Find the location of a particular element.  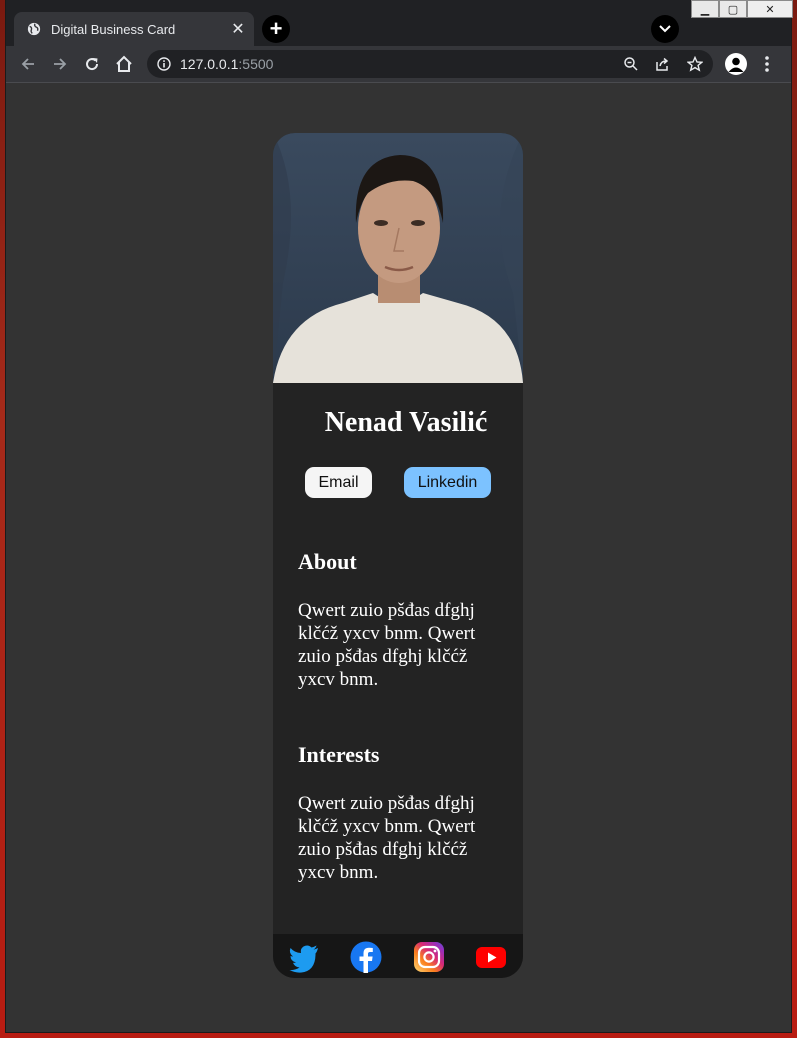

tab-search-button is located at coordinates (665, 29).